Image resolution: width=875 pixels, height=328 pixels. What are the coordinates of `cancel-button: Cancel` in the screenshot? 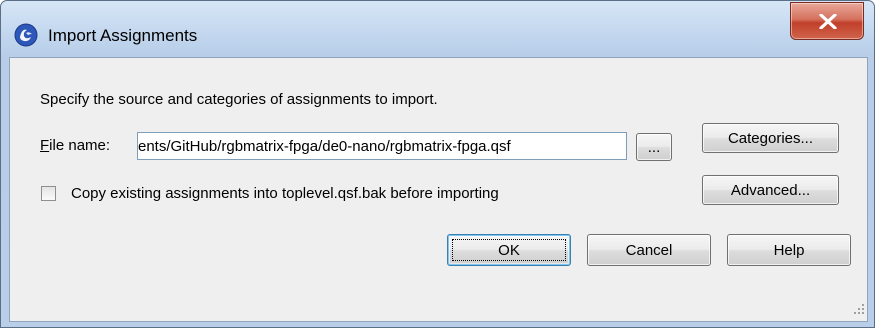 It's located at (649, 250).